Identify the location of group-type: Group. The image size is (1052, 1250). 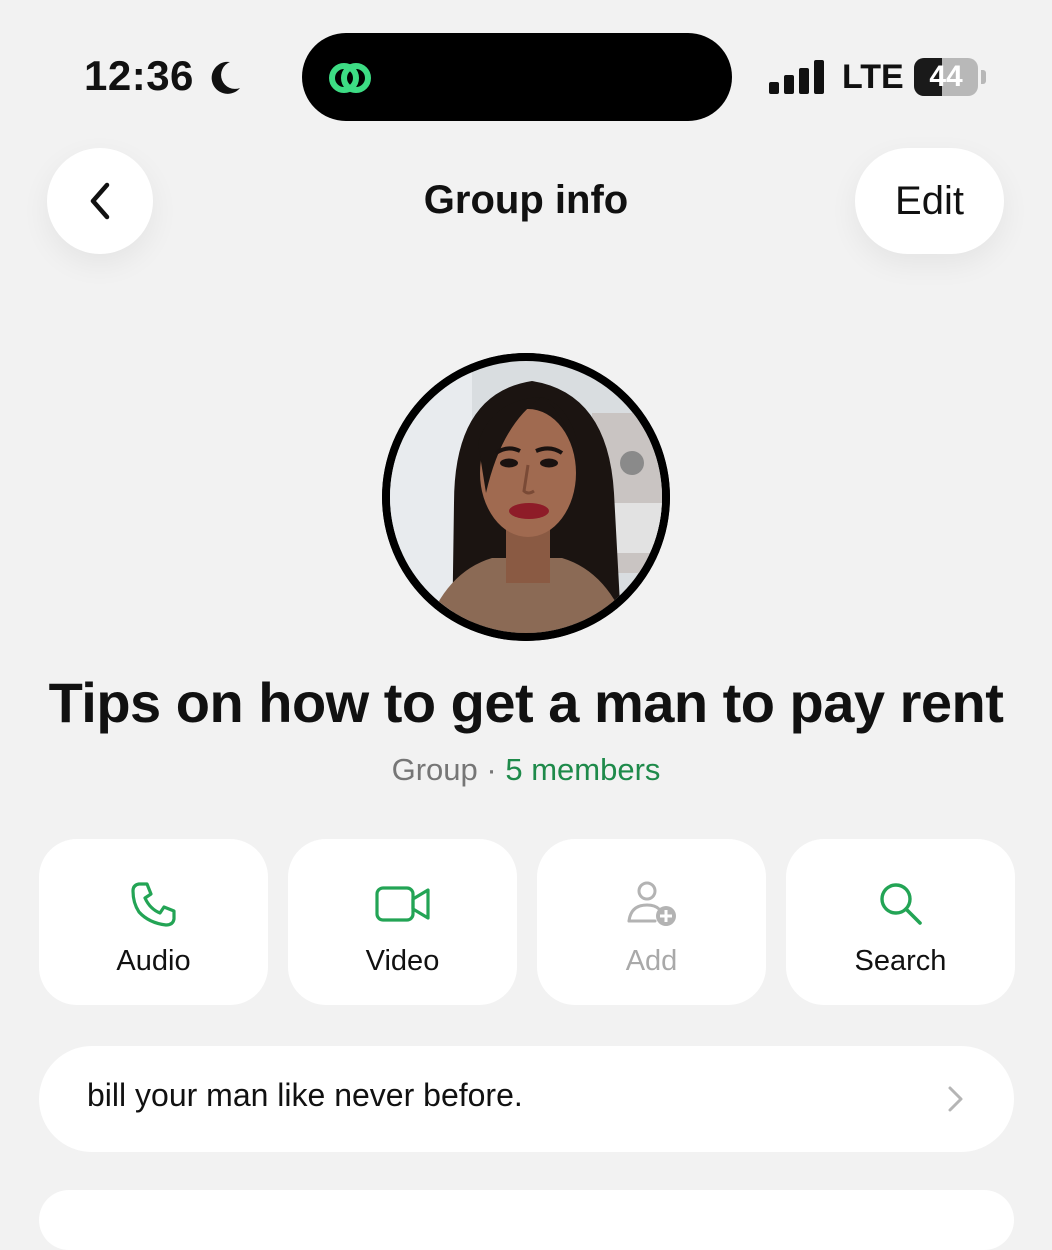
(434, 769).